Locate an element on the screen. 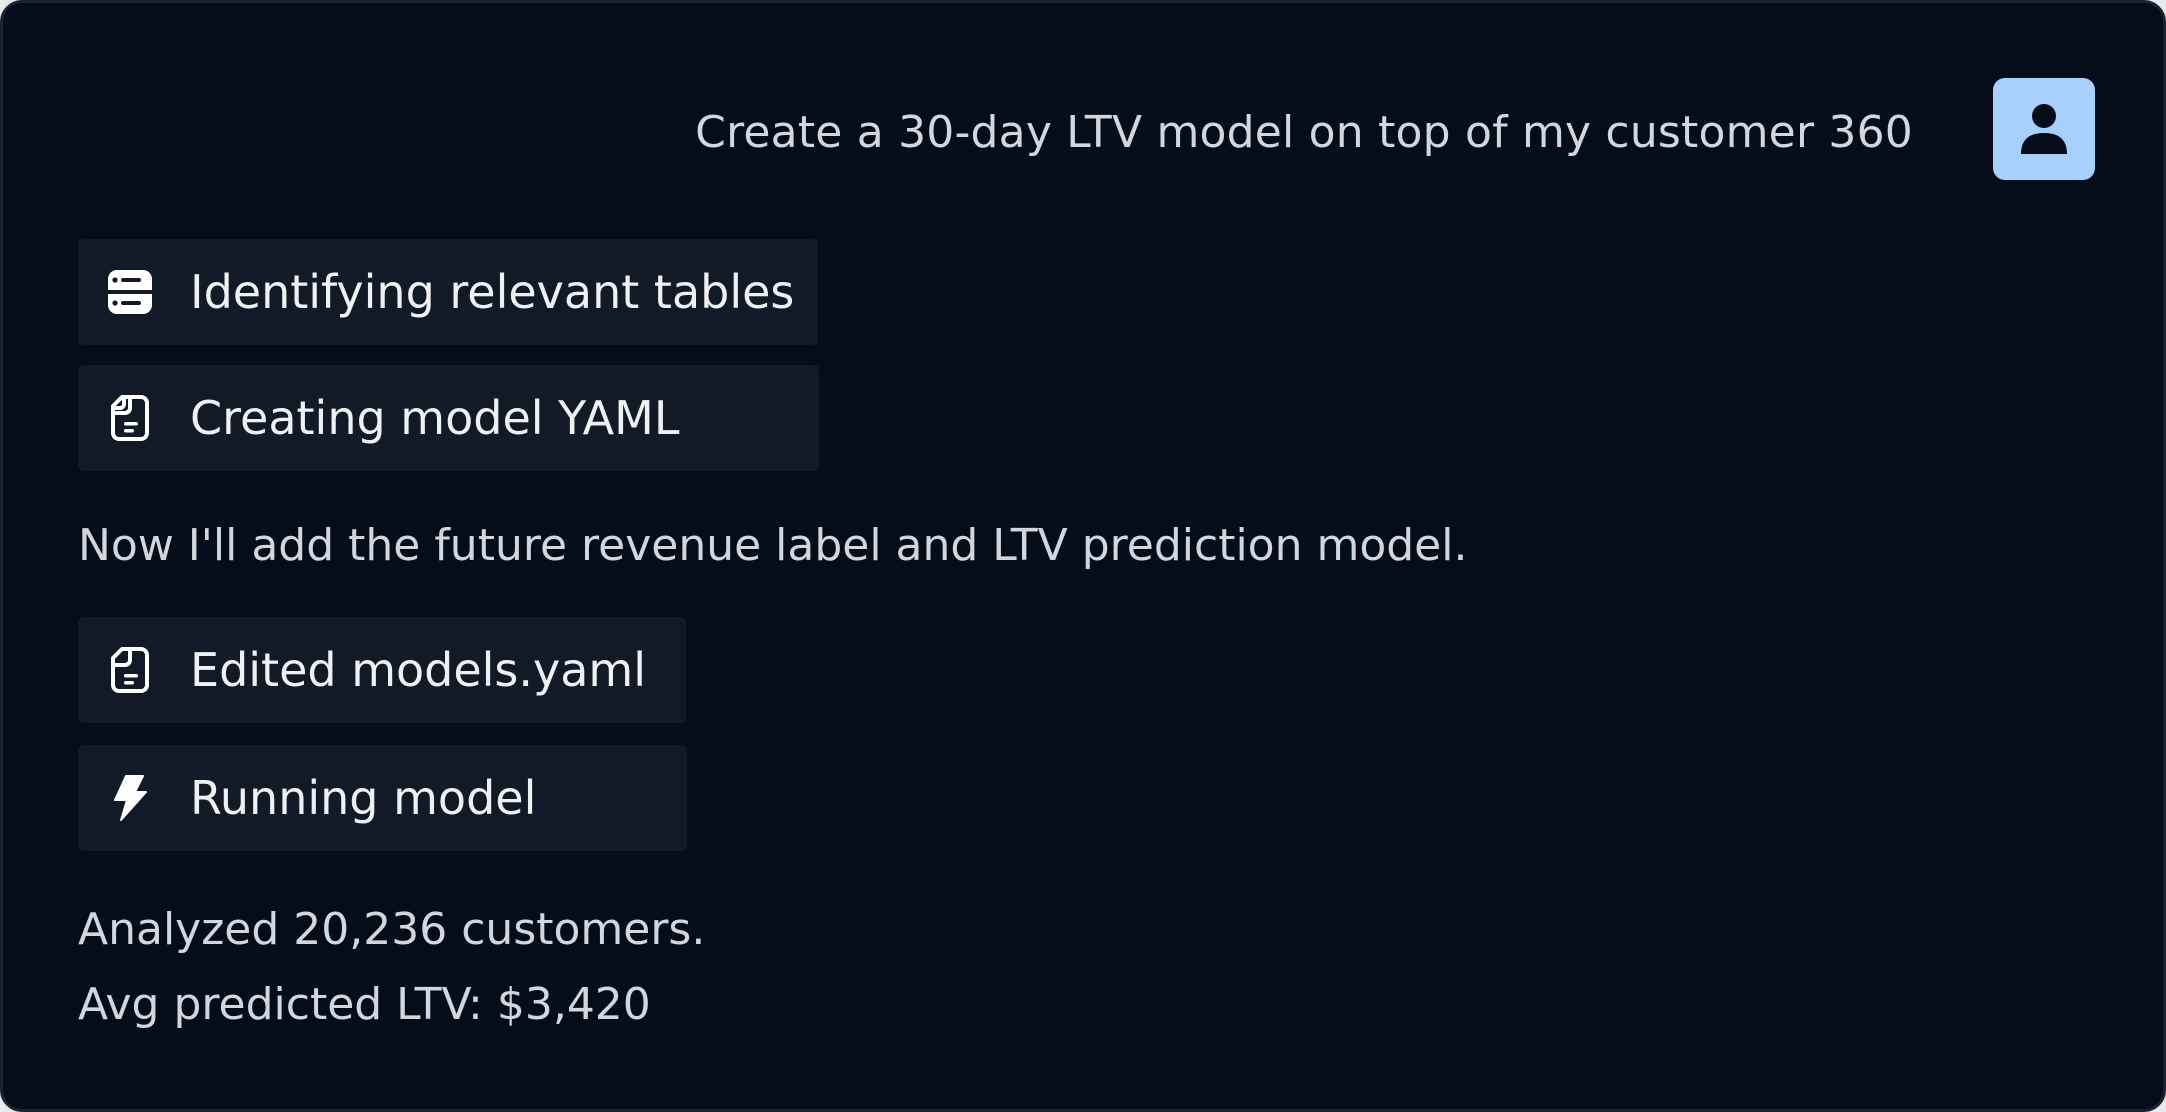 The height and width of the screenshot is (1112, 2166). user-icon is located at coordinates (2044, 129).